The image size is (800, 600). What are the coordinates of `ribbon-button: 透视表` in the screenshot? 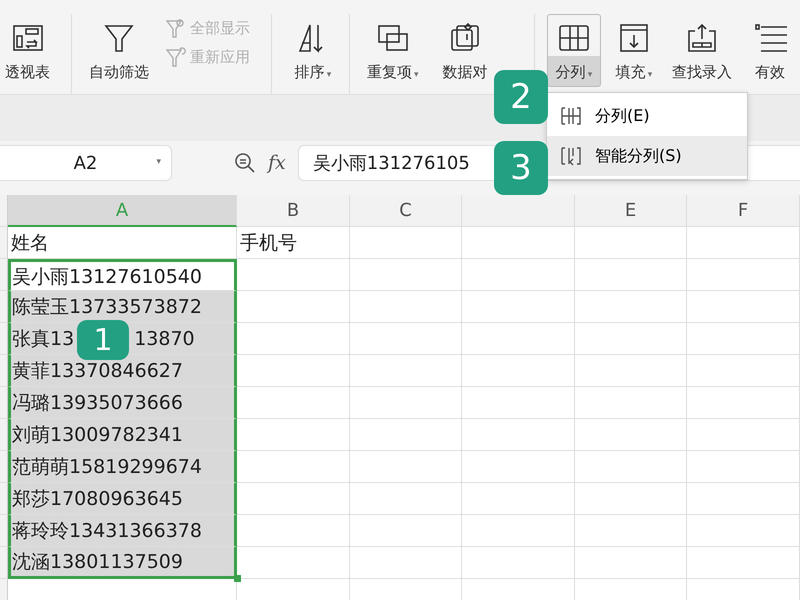 It's located at (27, 50).